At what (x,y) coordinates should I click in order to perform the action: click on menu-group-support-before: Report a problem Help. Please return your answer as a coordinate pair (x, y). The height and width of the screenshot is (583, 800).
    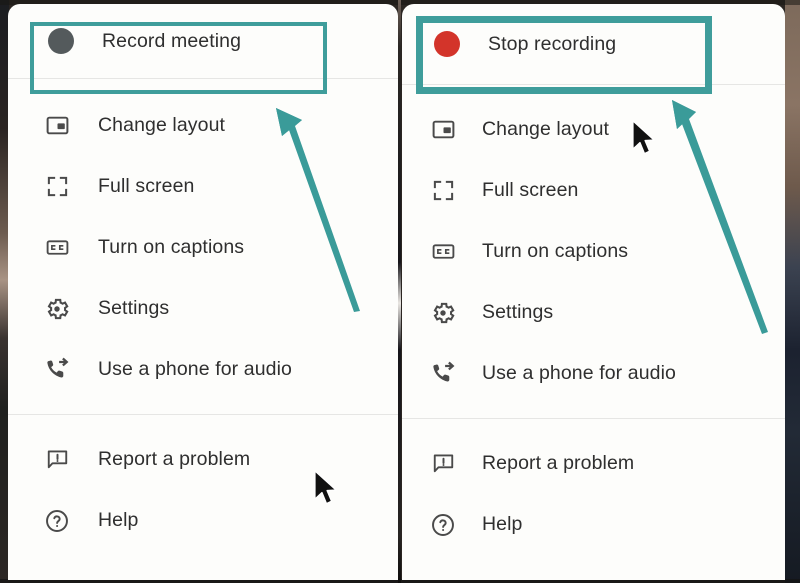
    Looking at the image, I should click on (203, 483).